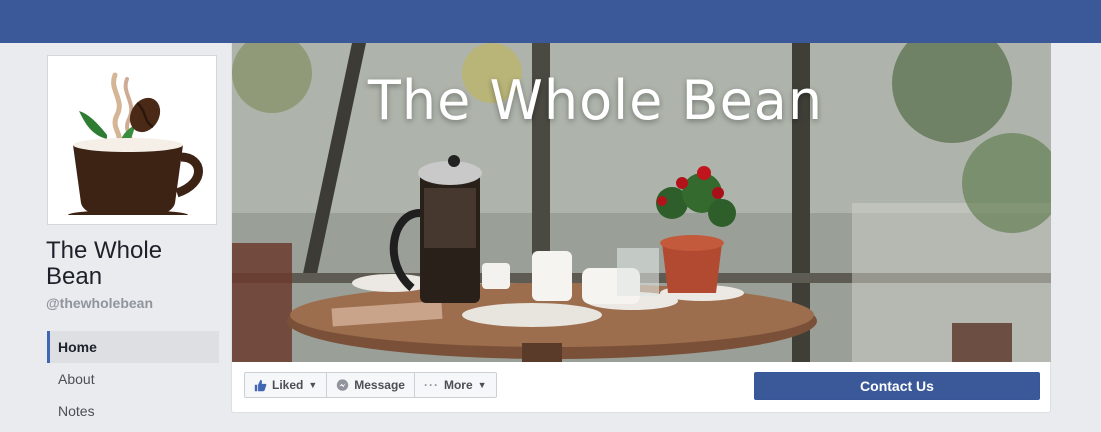 Image resolution: width=1101 pixels, height=432 pixels. I want to click on more-label: More, so click(458, 385).